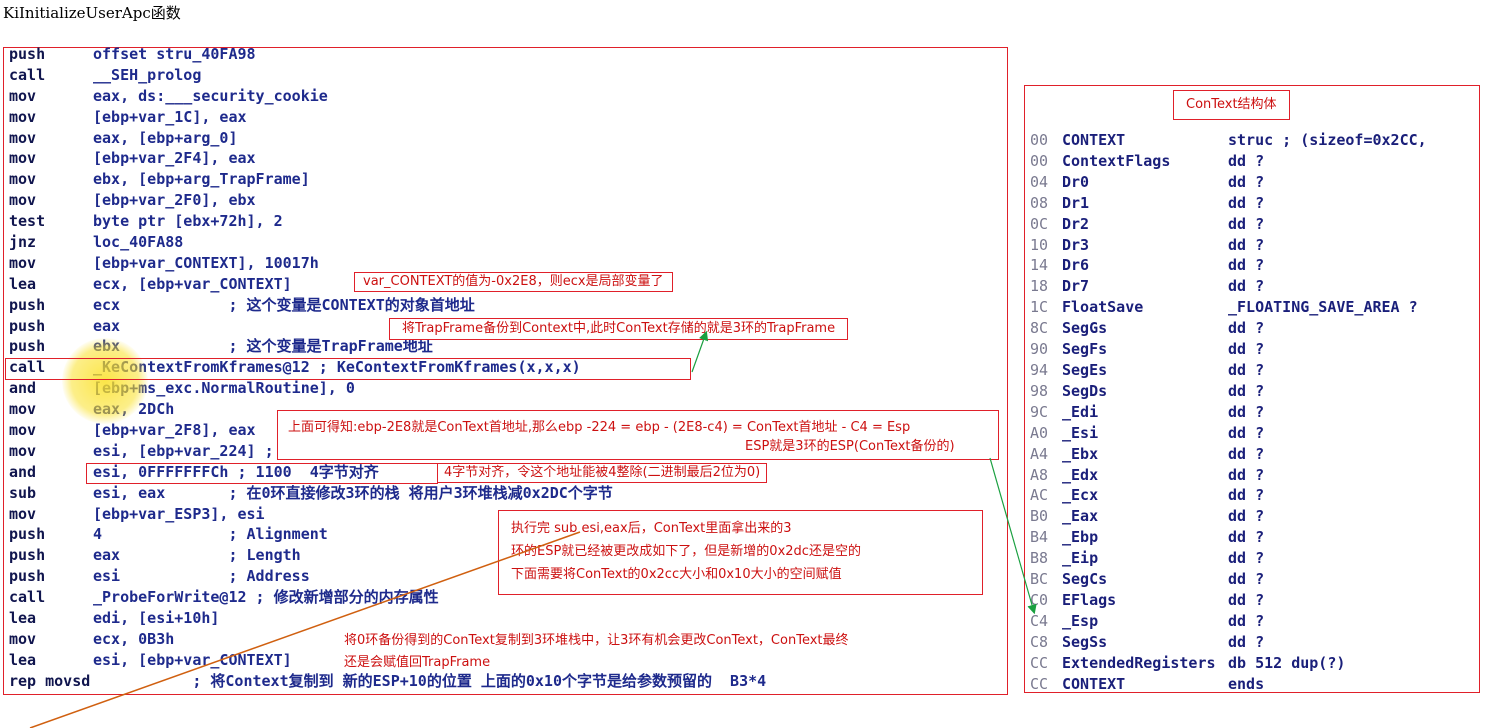  Describe the element at coordinates (700, 351) in the screenshot. I see `arrow-call-to-note` at that location.